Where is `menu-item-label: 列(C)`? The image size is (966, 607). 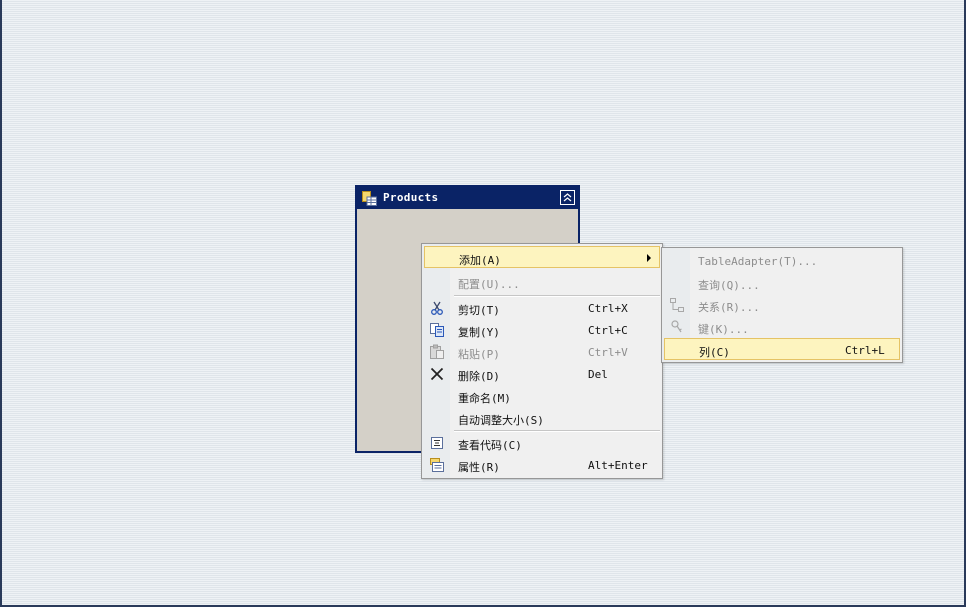 menu-item-label: 列(C) is located at coordinates (714, 352).